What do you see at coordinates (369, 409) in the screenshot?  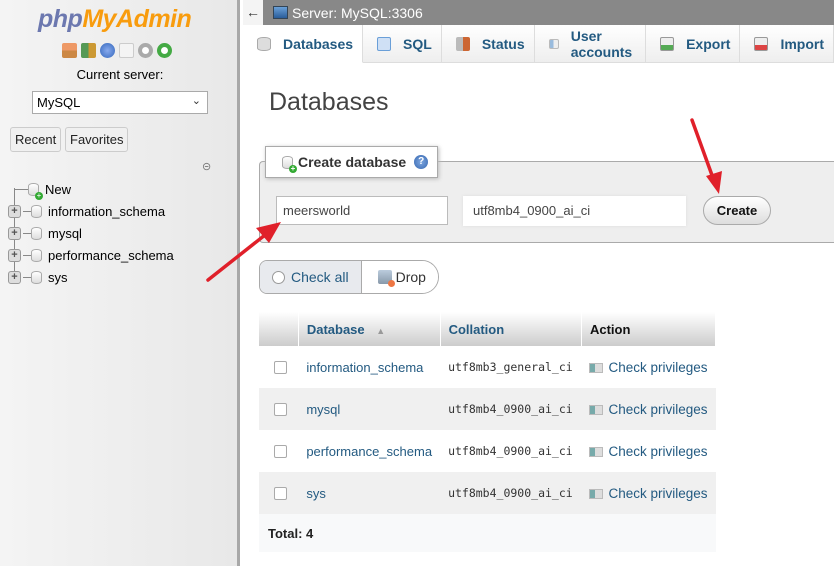 I see `database-name-link: mysql` at bounding box center [369, 409].